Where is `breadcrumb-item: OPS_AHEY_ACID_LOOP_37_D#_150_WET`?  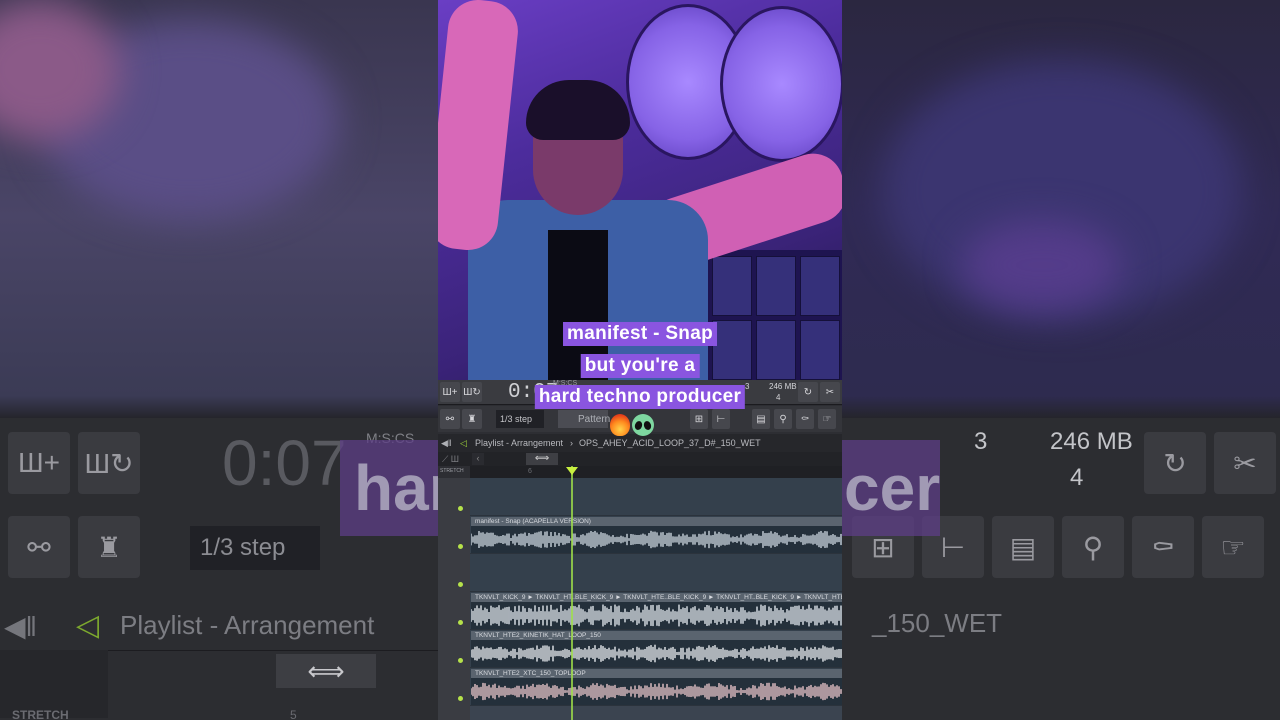
breadcrumb-item: OPS_AHEY_ACID_LOOP_37_D#_150_WET is located at coordinates (670, 443).